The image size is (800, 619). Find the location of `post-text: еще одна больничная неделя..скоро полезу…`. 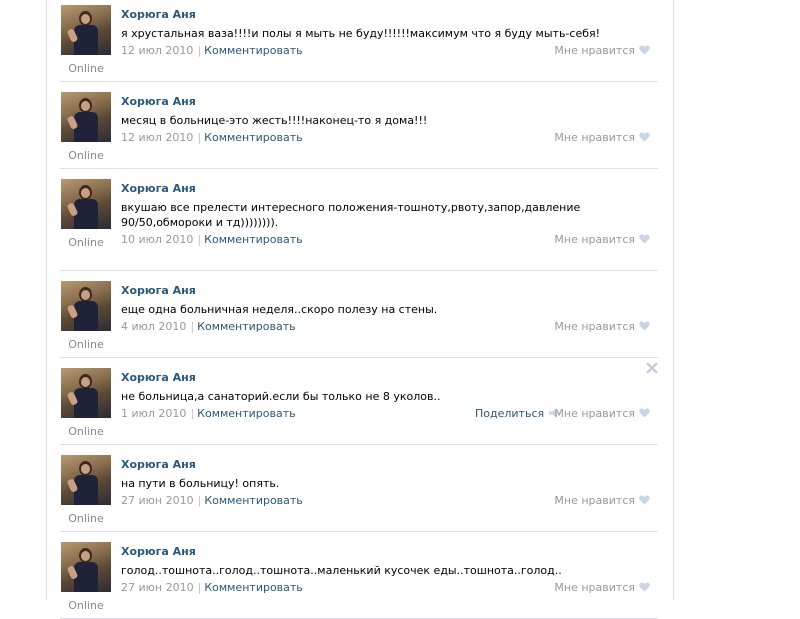

post-text: еще одна больничная неделя..скоро полезу… is located at coordinates (279, 309).